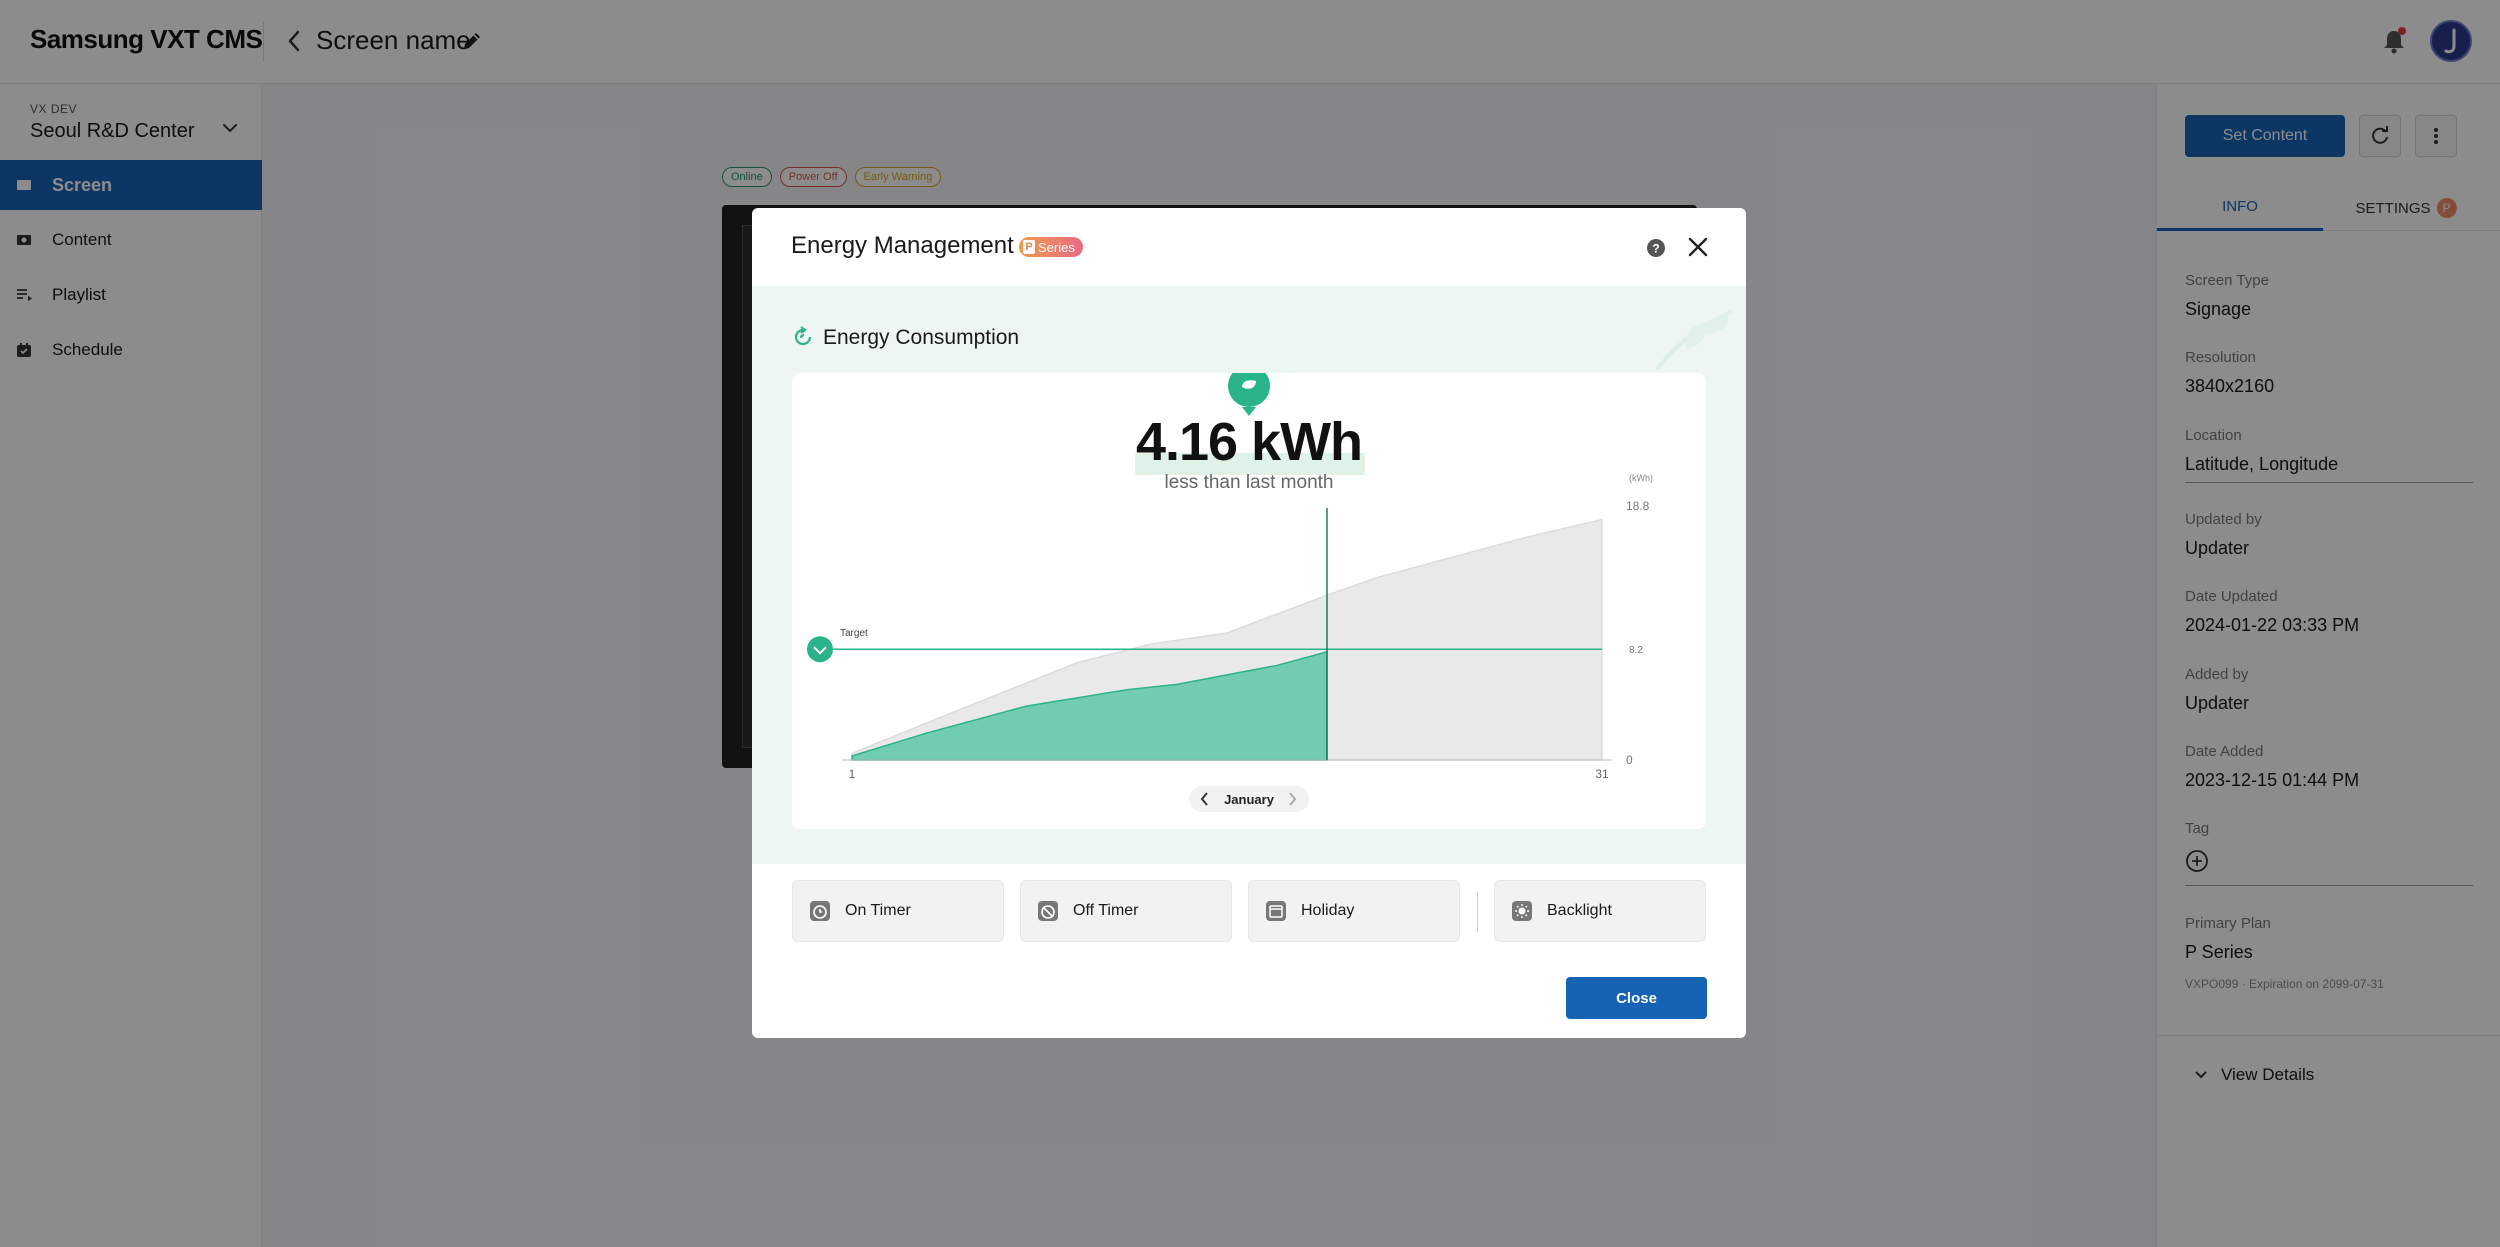 This screenshot has width=2500, height=1247. I want to click on series-letter: P, so click(1029, 247).